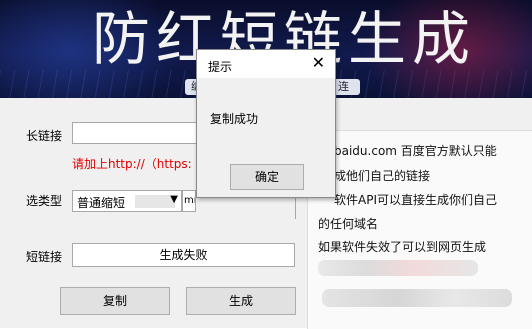  What do you see at coordinates (101, 203) in the screenshot?
I see `type-selected-value: 普通缩短` at bounding box center [101, 203].